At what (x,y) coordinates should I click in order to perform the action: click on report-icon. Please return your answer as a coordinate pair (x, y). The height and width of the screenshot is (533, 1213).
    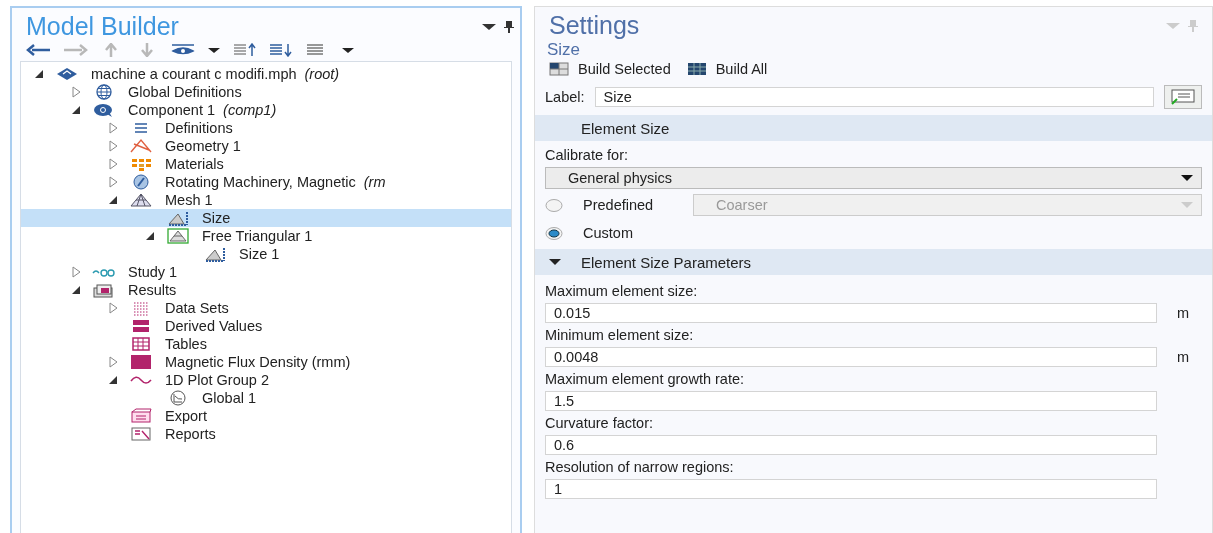
    Looking at the image, I should click on (141, 434).